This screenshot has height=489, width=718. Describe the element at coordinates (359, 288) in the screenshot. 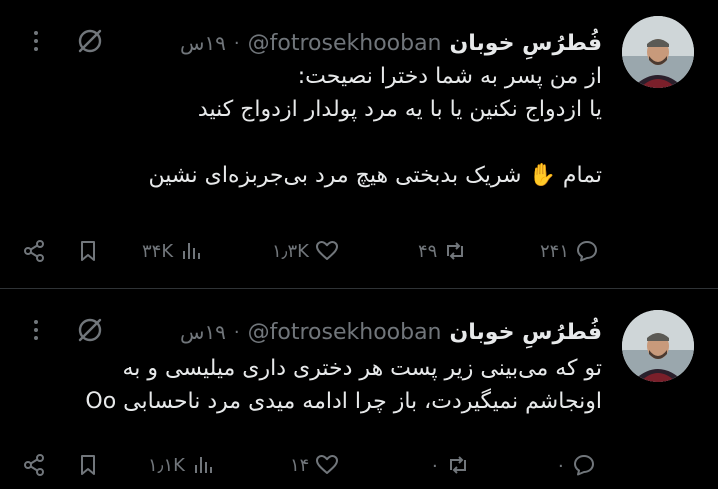

I see `tweet-divider` at that location.